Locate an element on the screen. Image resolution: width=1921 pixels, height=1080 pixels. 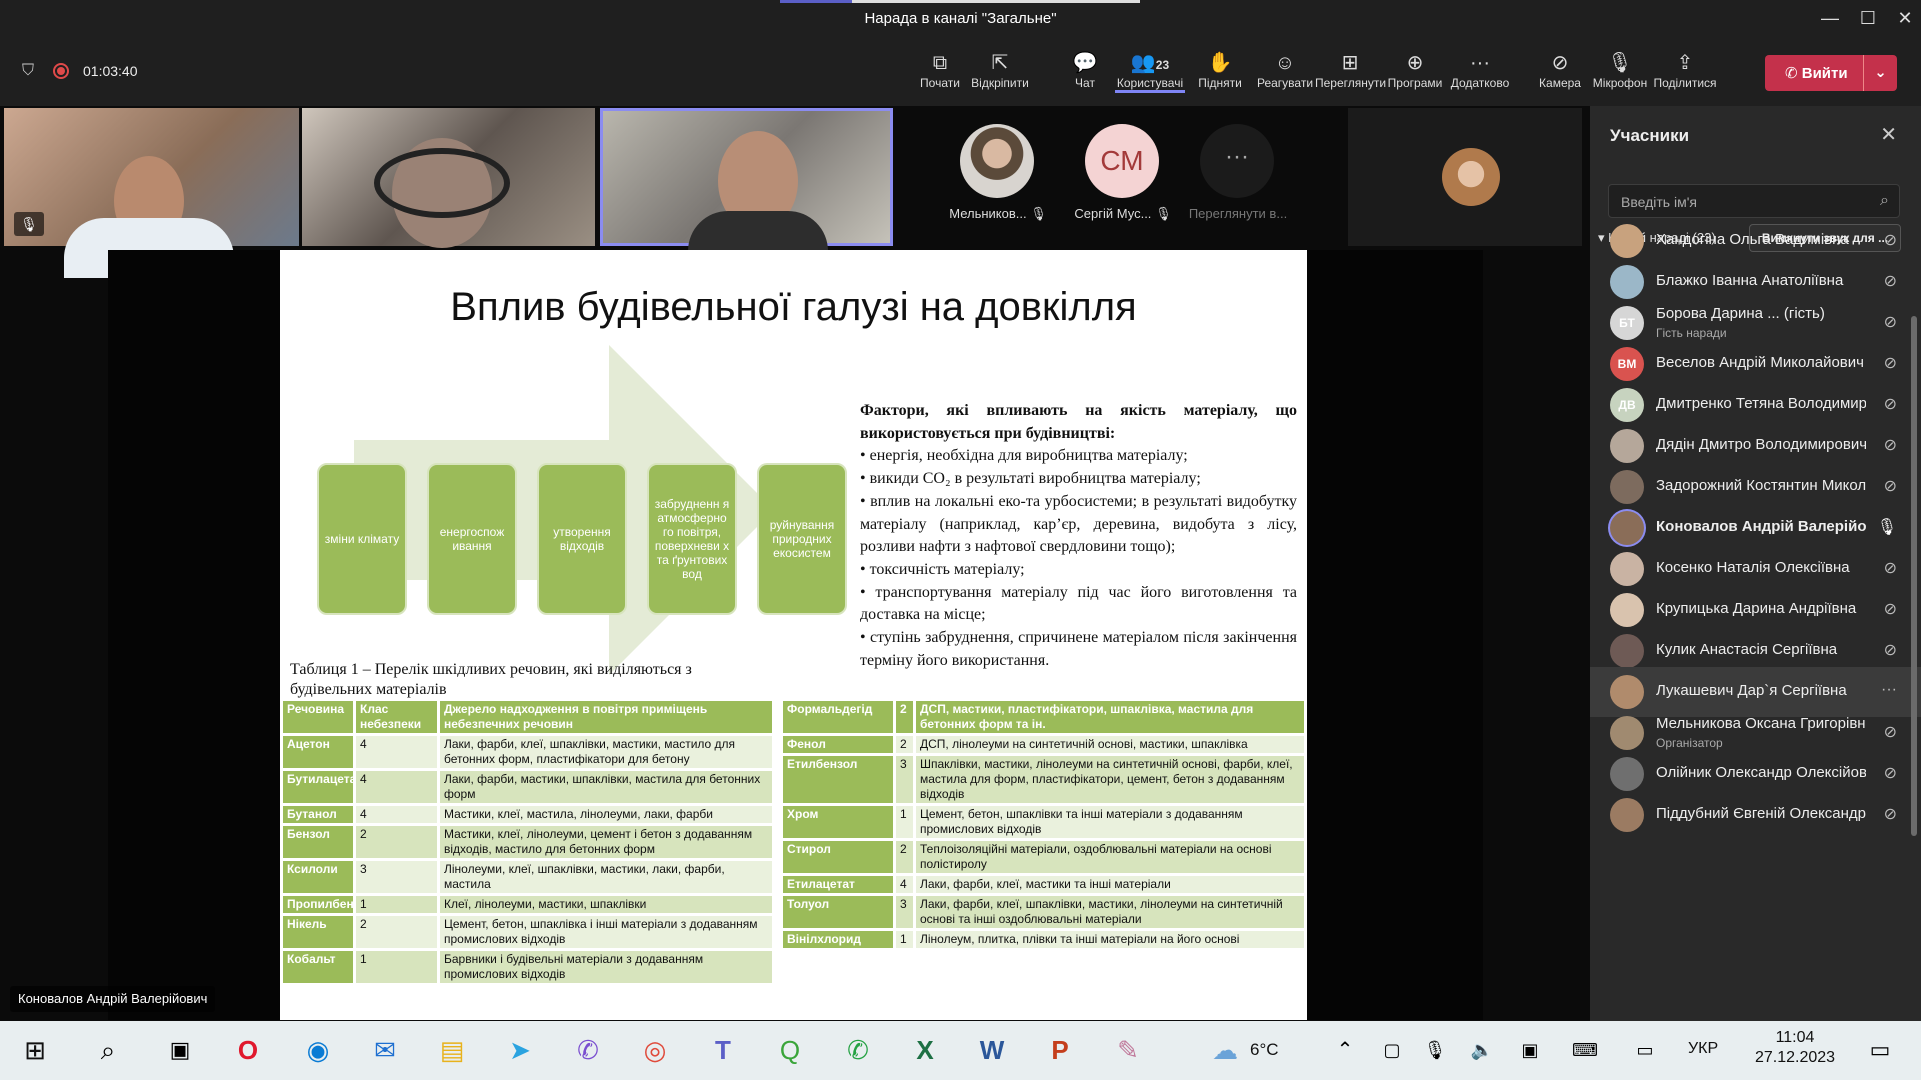
close-icon: ✕ is located at coordinates (1888, 134).